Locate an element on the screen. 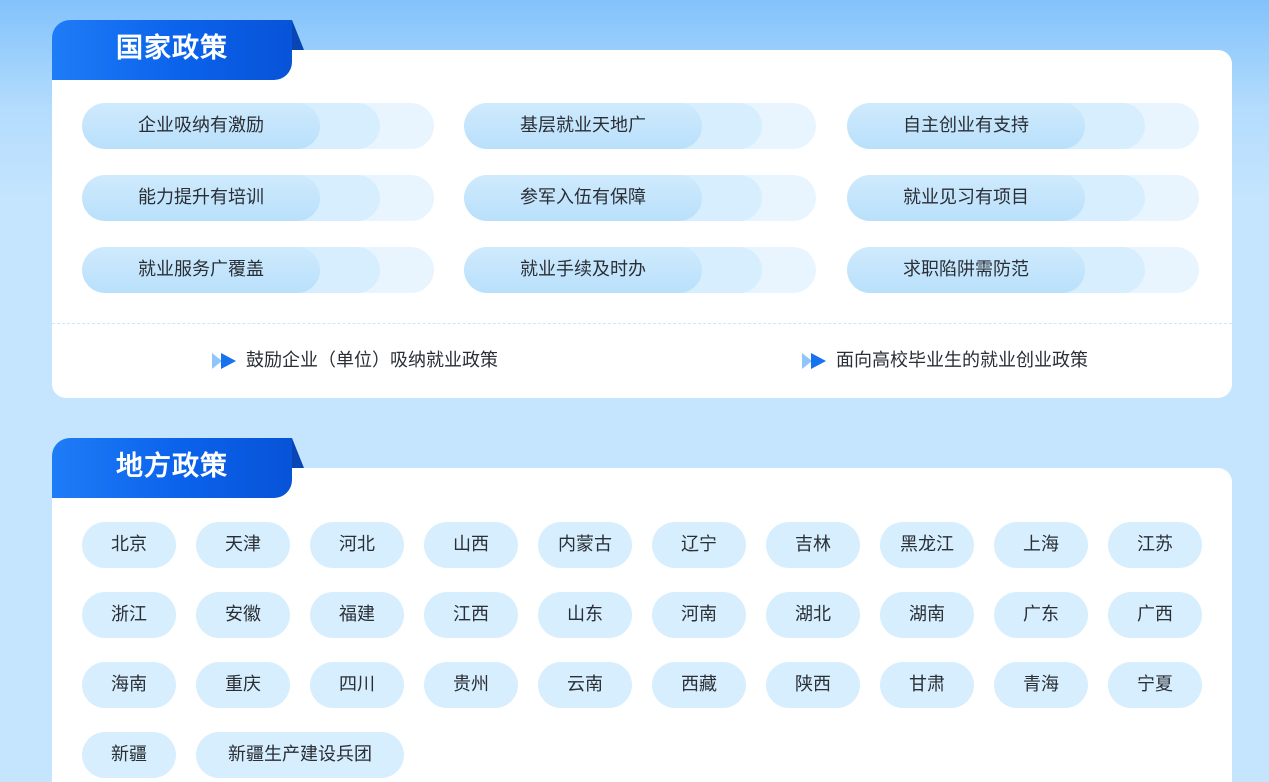 The height and width of the screenshot is (782, 1269). region-chip: 江苏 is located at coordinates (1155, 545).